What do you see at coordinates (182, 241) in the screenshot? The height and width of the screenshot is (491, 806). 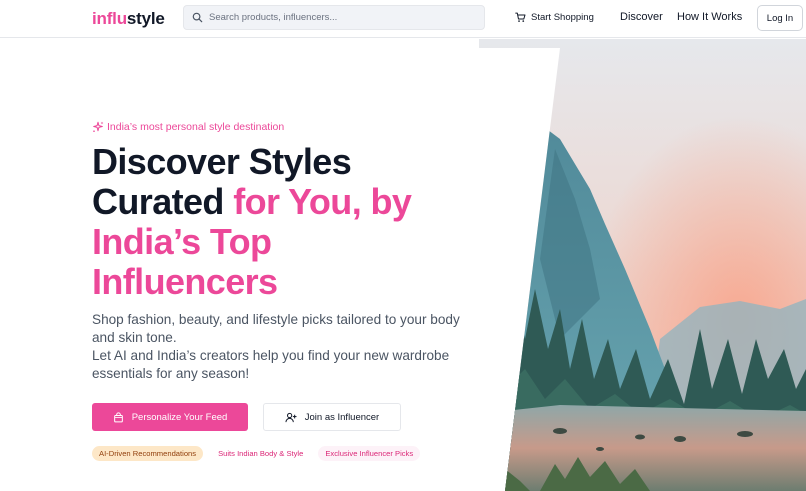 I see `headline-line-3: India’s Top` at bounding box center [182, 241].